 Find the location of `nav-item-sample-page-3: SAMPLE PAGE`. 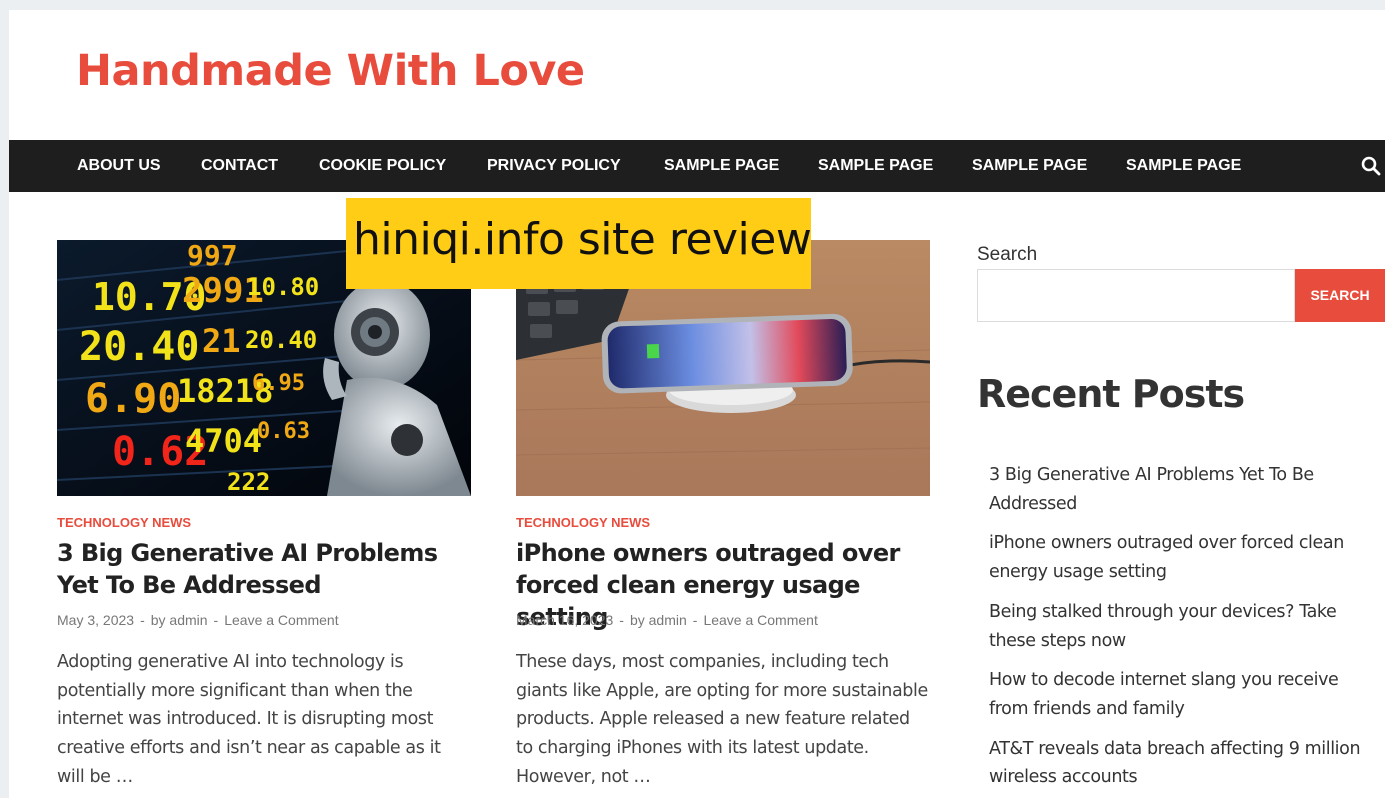

nav-item-sample-page-3: SAMPLE PAGE is located at coordinates (1029, 166).